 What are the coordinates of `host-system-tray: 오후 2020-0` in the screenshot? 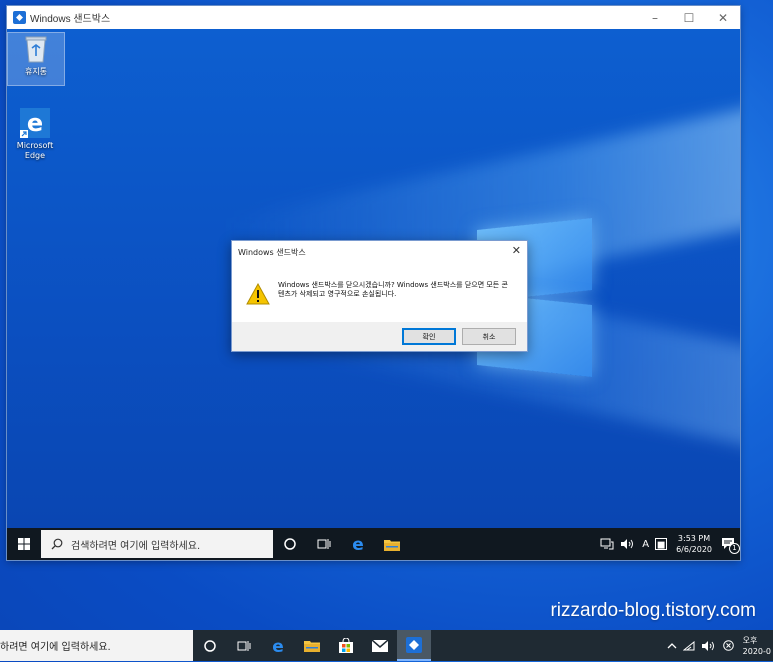 It's located at (718, 645).